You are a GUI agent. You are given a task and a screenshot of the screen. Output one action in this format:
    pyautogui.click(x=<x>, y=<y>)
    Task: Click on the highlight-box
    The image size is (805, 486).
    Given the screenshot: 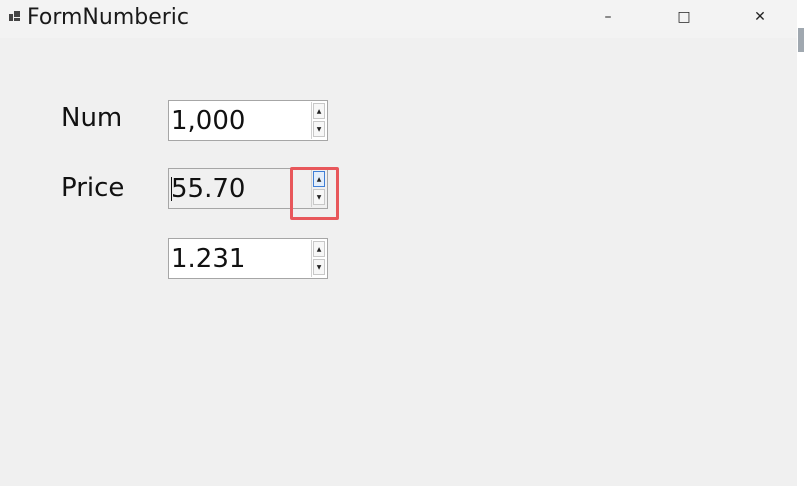 What is the action you would take?
    pyautogui.click(x=314, y=193)
    